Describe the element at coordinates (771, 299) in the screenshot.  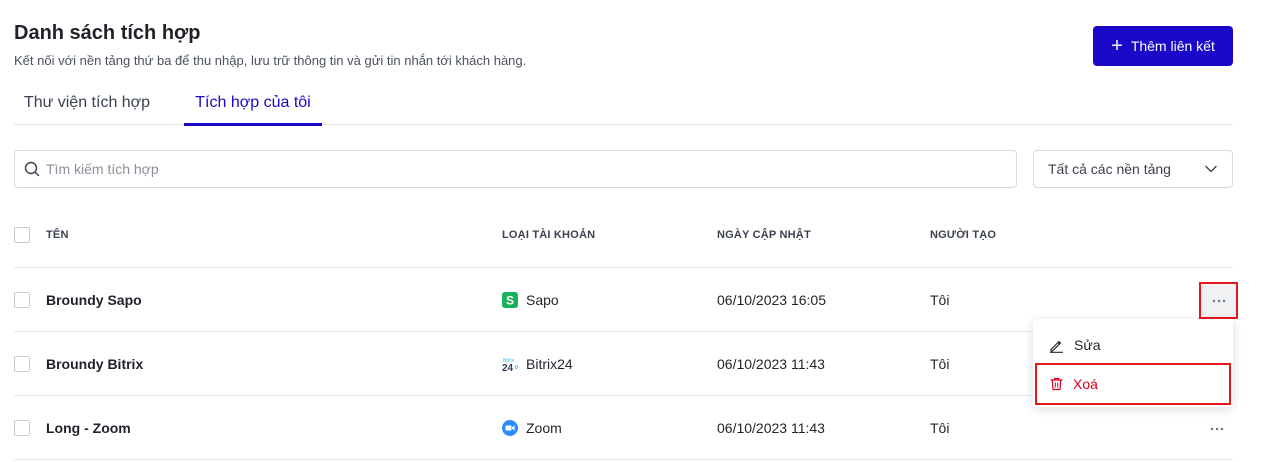
I see `updated-date: 06/10/2023 16:05` at that location.